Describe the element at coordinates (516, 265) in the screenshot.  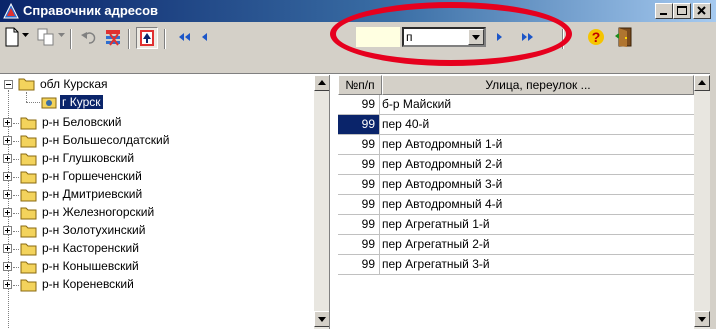
I see `table-row: 99 пер Агрегатный 3-й` at that location.